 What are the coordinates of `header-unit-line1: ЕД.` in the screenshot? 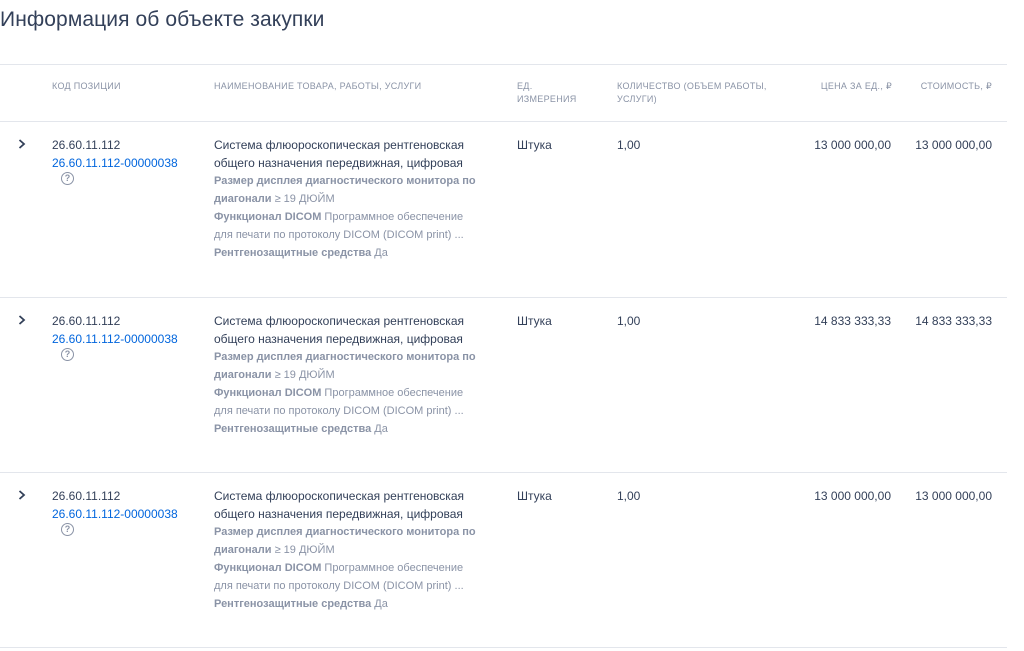 It's located at (525, 86).